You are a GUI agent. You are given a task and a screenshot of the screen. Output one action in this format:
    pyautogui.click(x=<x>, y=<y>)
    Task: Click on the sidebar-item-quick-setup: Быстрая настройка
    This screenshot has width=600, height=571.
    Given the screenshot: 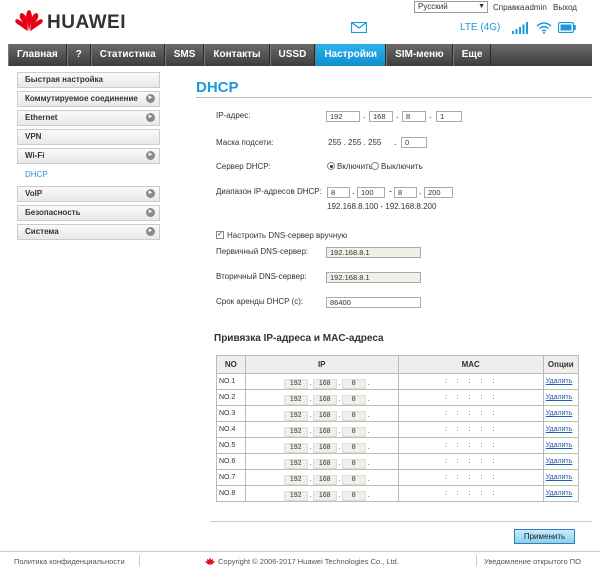 What is the action you would take?
    pyautogui.click(x=88, y=80)
    